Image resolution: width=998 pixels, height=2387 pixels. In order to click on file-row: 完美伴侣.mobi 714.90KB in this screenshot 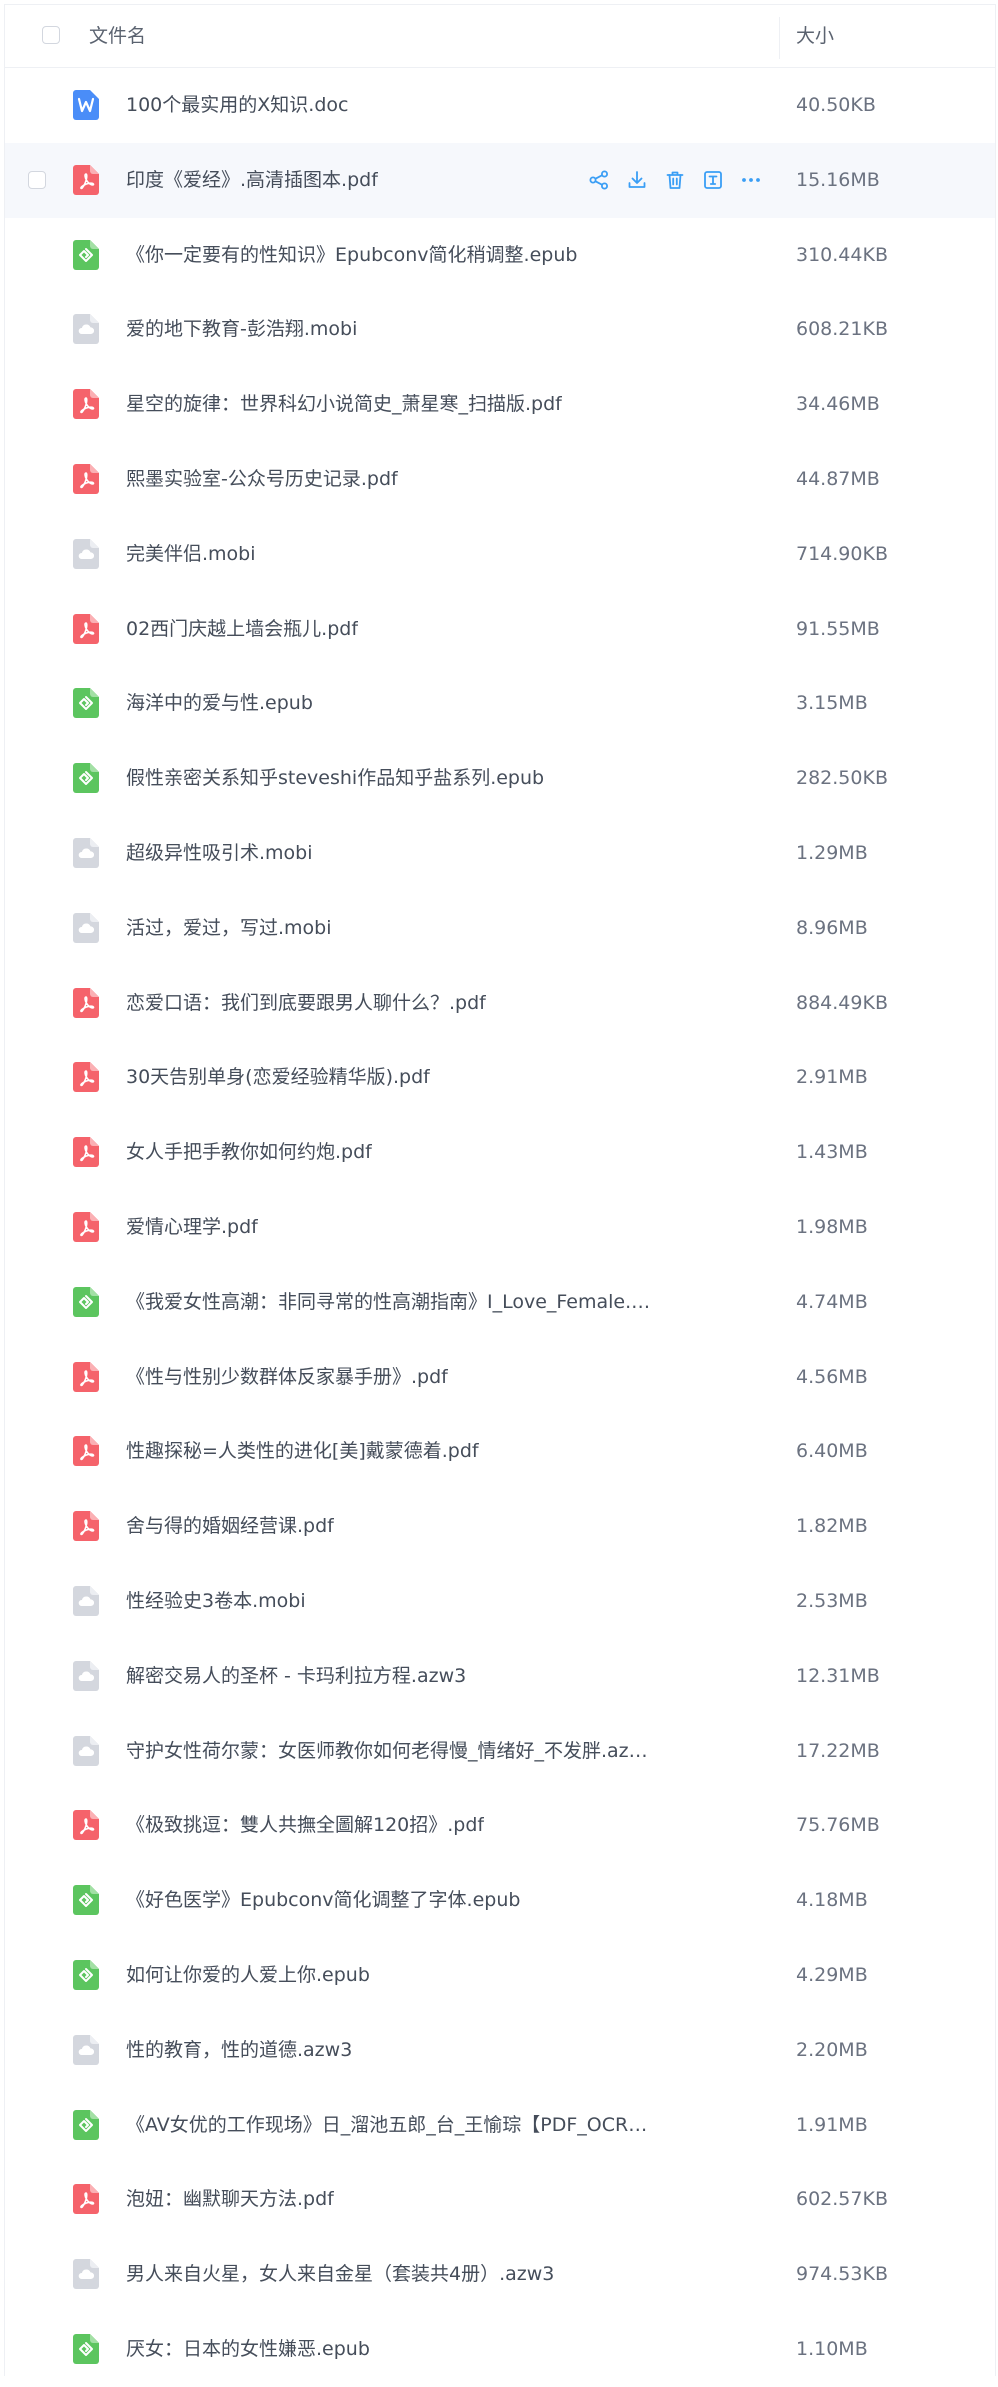, I will do `click(500, 554)`.